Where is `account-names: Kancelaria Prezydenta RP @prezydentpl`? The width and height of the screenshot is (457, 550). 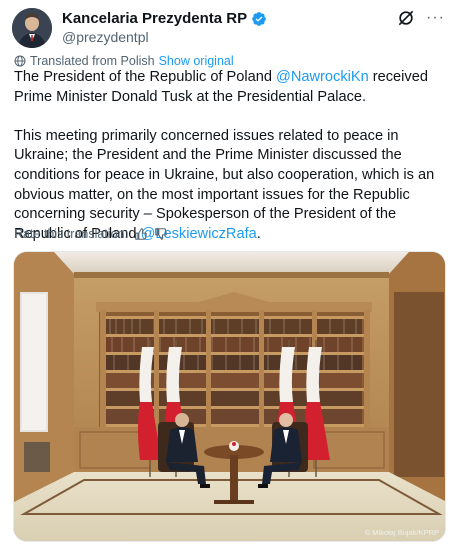
account-names: Kancelaria Prezydenta RP @prezydentpl is located at coordinates (164, 28).